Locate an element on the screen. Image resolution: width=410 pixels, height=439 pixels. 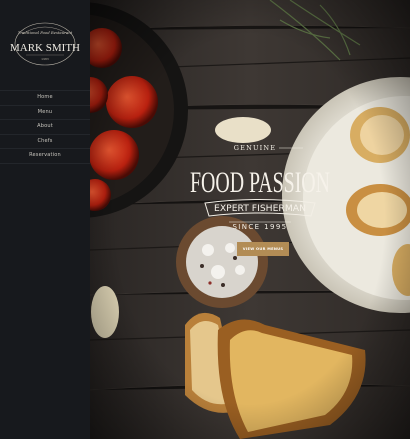
brand-sub: 1983 is located at coordinates (45, 59).